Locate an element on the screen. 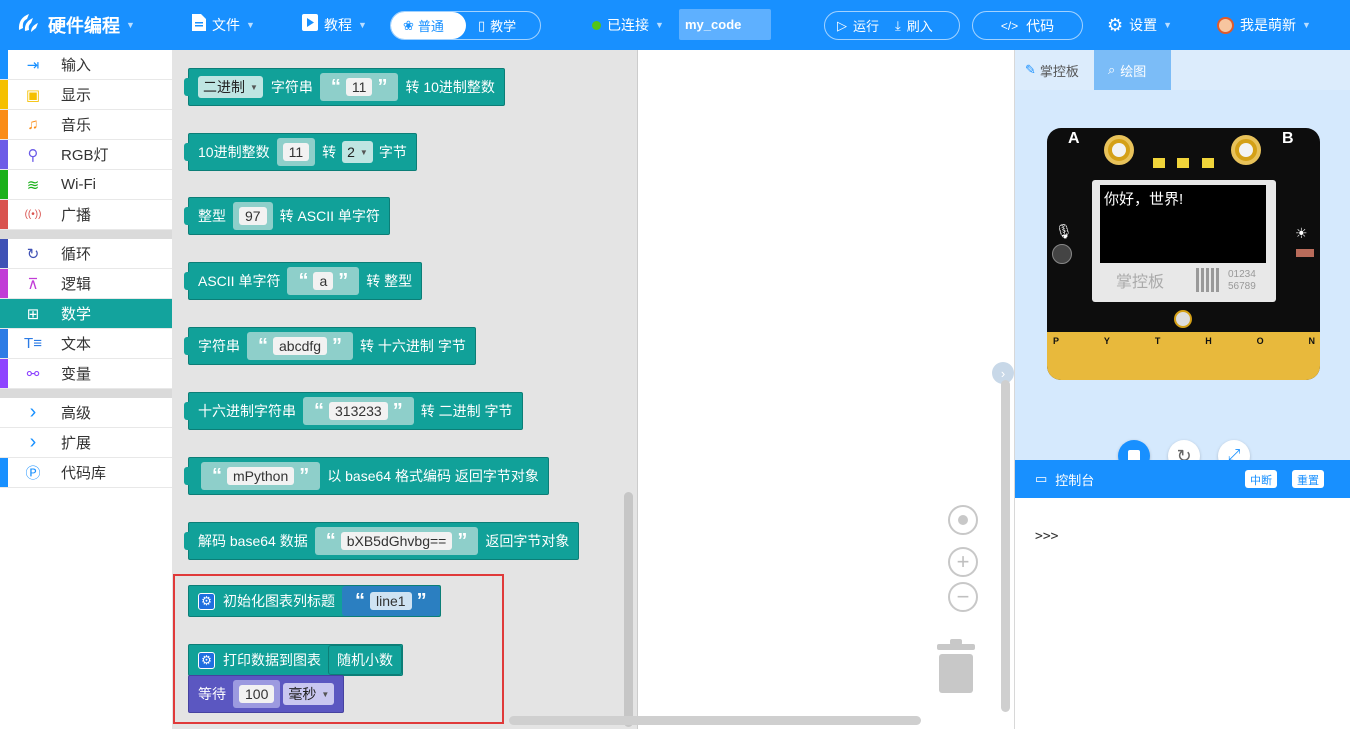 Image resolution: width=1350 pixels, height=729 pixels. string-slot: “11” is located at coordinates (359, 87).